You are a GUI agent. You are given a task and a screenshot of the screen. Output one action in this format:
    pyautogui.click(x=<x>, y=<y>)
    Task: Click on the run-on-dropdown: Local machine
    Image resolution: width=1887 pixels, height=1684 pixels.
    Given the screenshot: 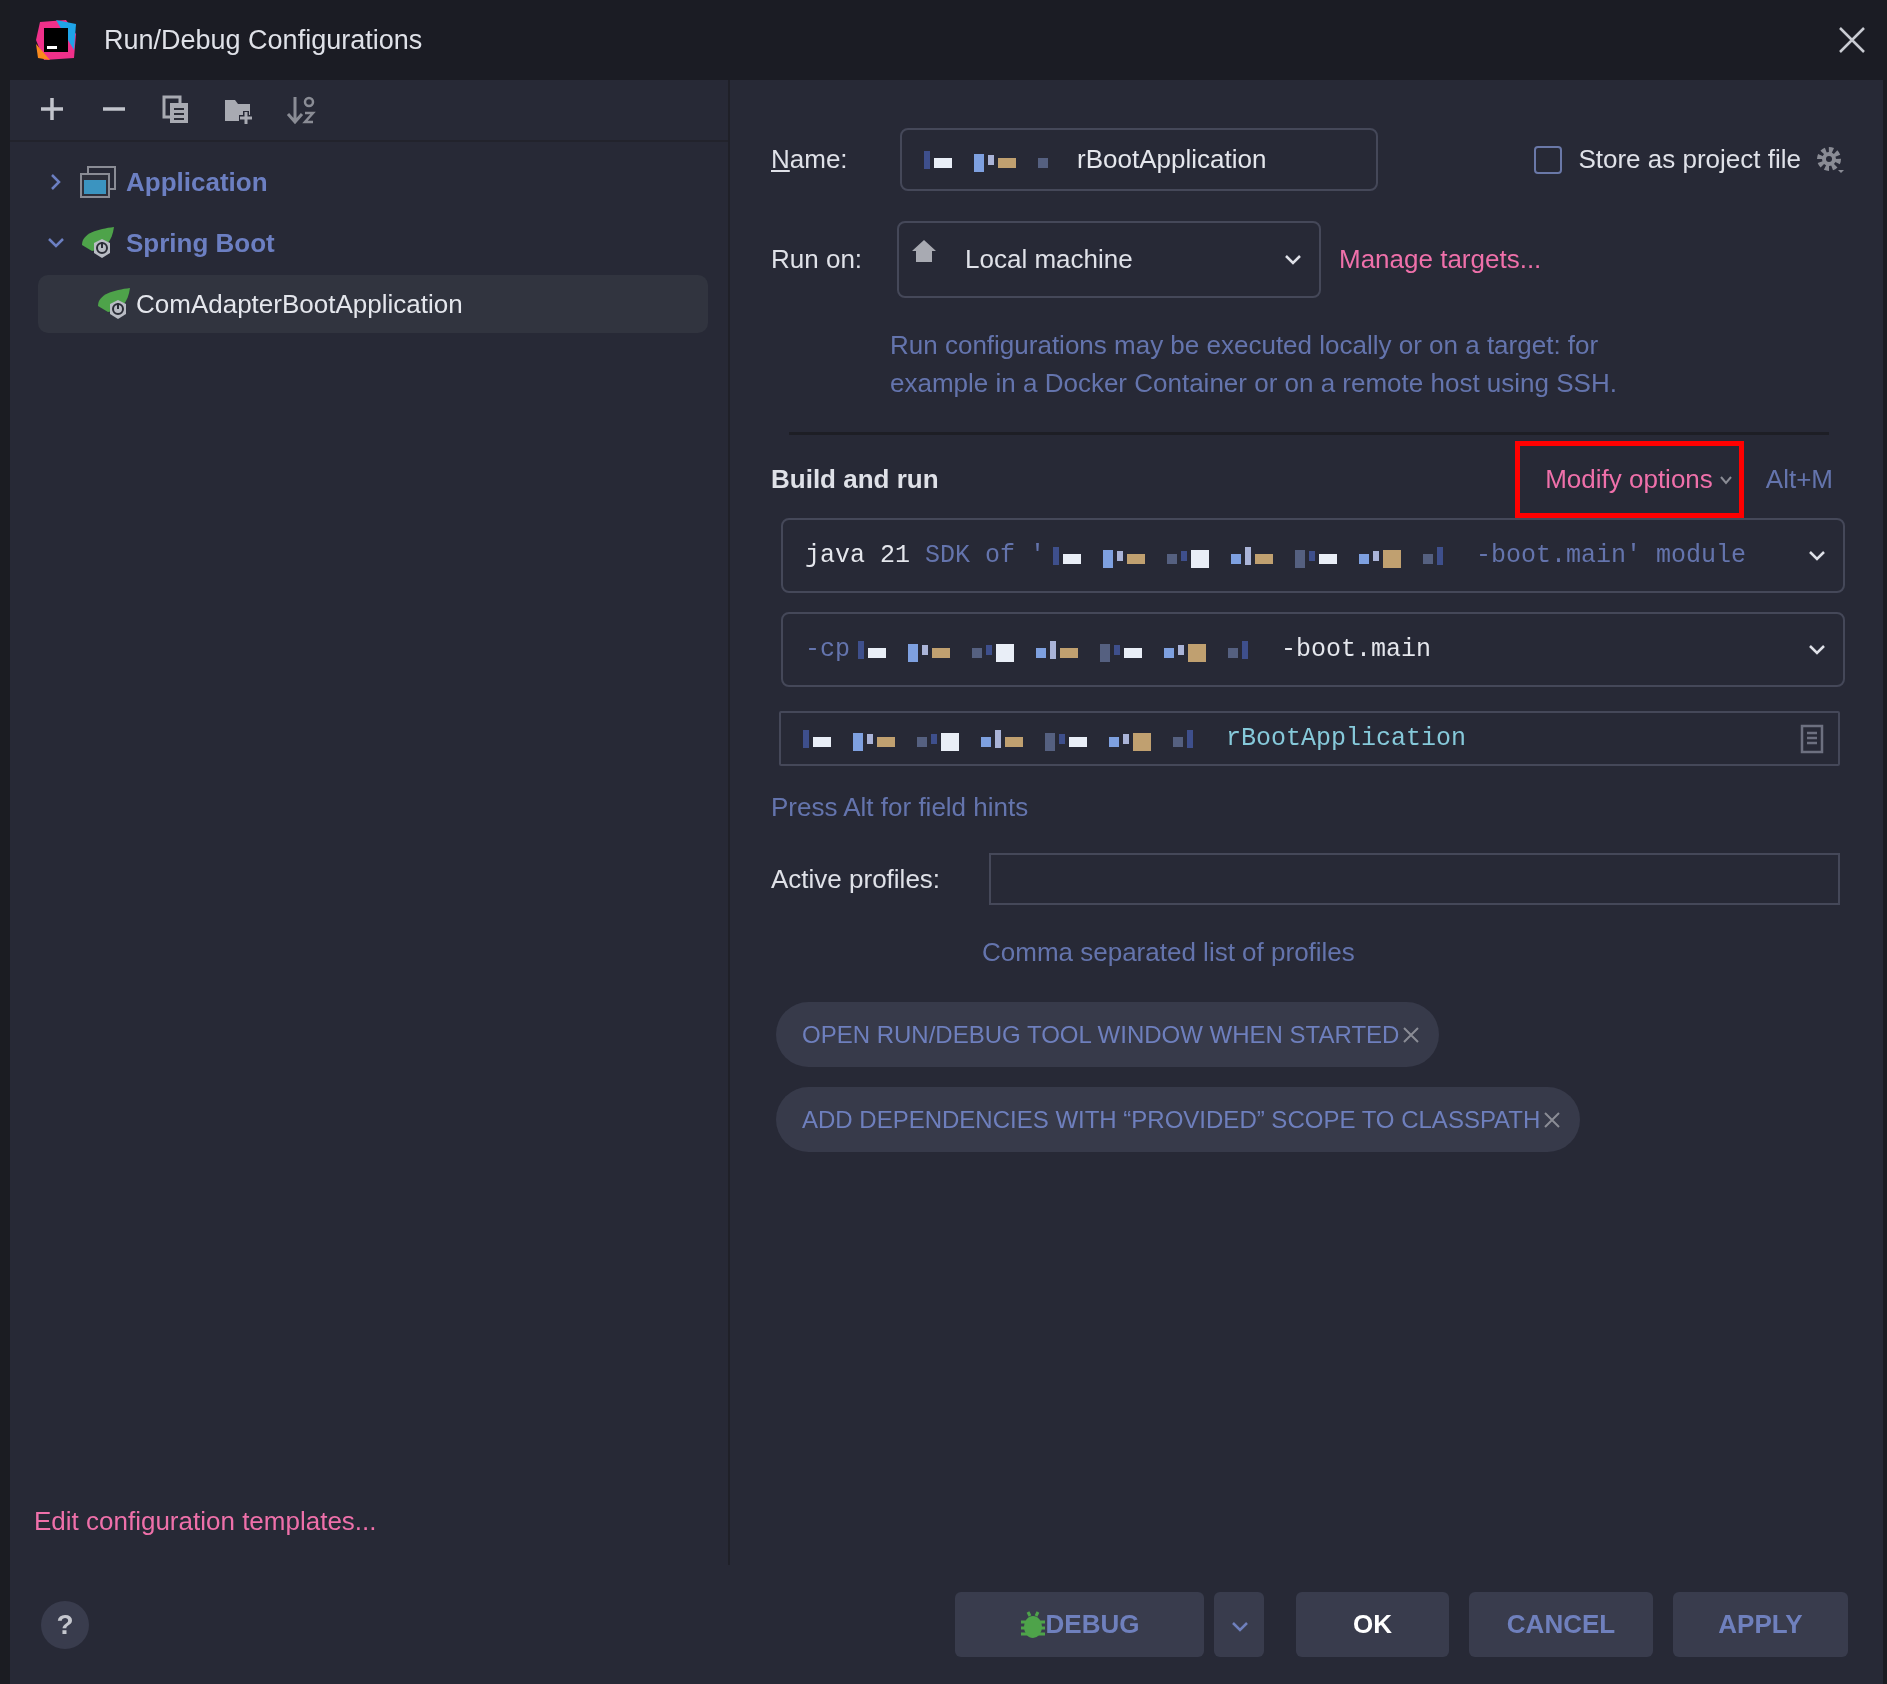 What is the action you would take?
    pyautogui.click(x=1109, y=259)
    